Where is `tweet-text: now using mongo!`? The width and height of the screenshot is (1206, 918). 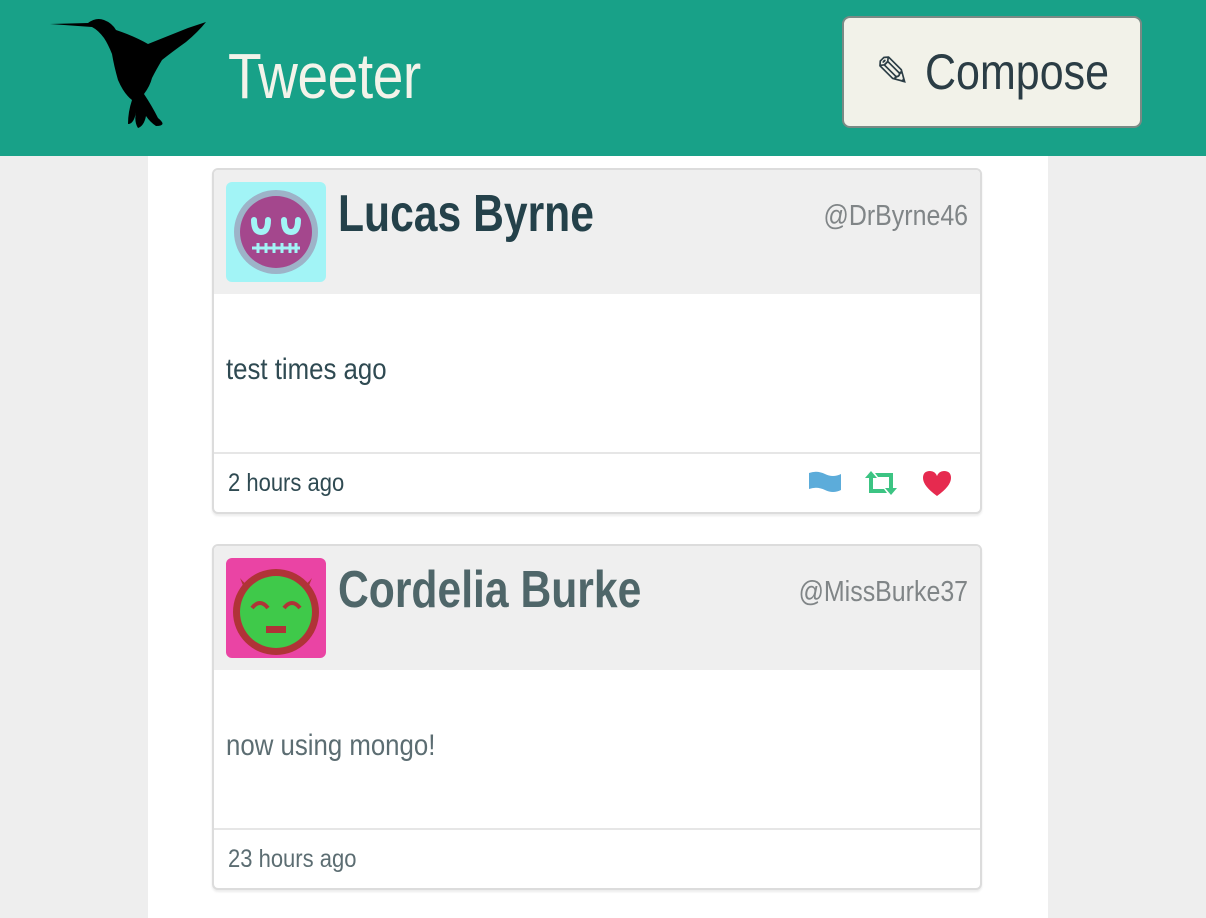 tweet-text: now using mongo! is located at coordinates (331, 745).